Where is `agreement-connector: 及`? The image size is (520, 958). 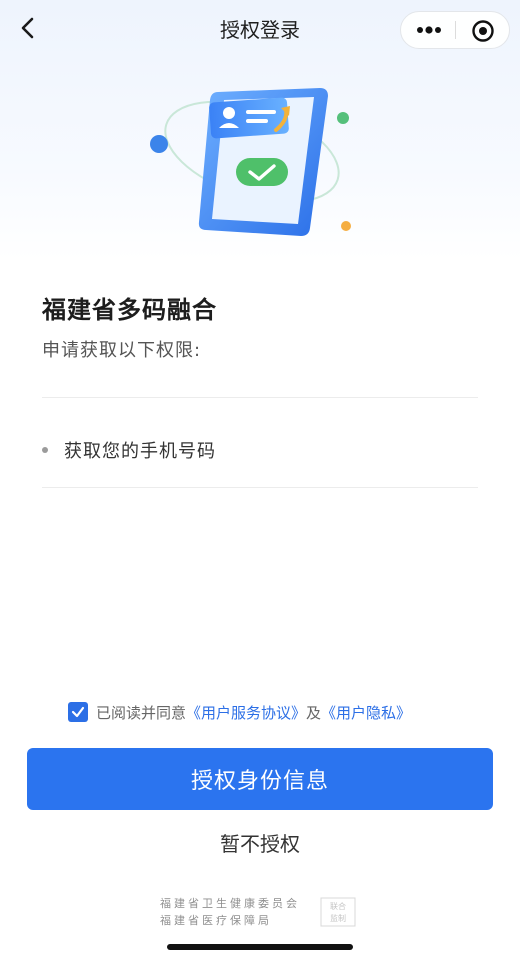 agreement-connector: 及 is located at coordinates (314, 712).